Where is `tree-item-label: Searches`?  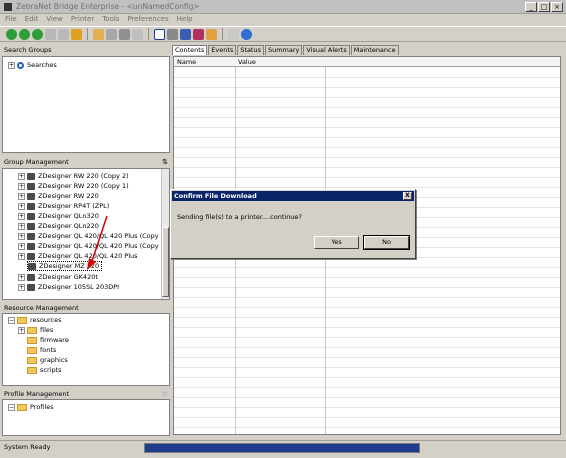 tree-item-label: Searches is located at coordinates (42, 65).